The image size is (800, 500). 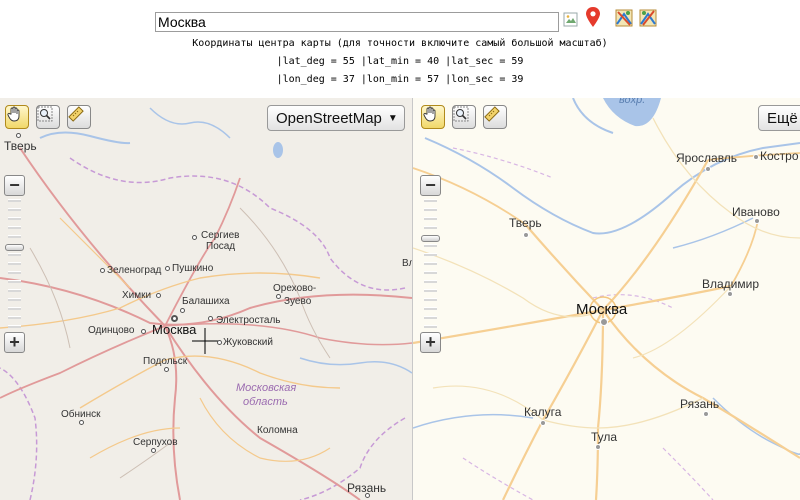 What do you see at coordinates (526, 235) in the screenshot?
I see `city-dot-tver-right` at bounding box center [526, 235].